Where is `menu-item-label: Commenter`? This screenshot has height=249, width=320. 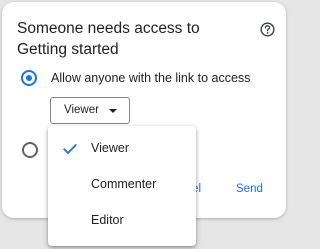
menu-item-label: Commenter is located at coordinates (124, 184).